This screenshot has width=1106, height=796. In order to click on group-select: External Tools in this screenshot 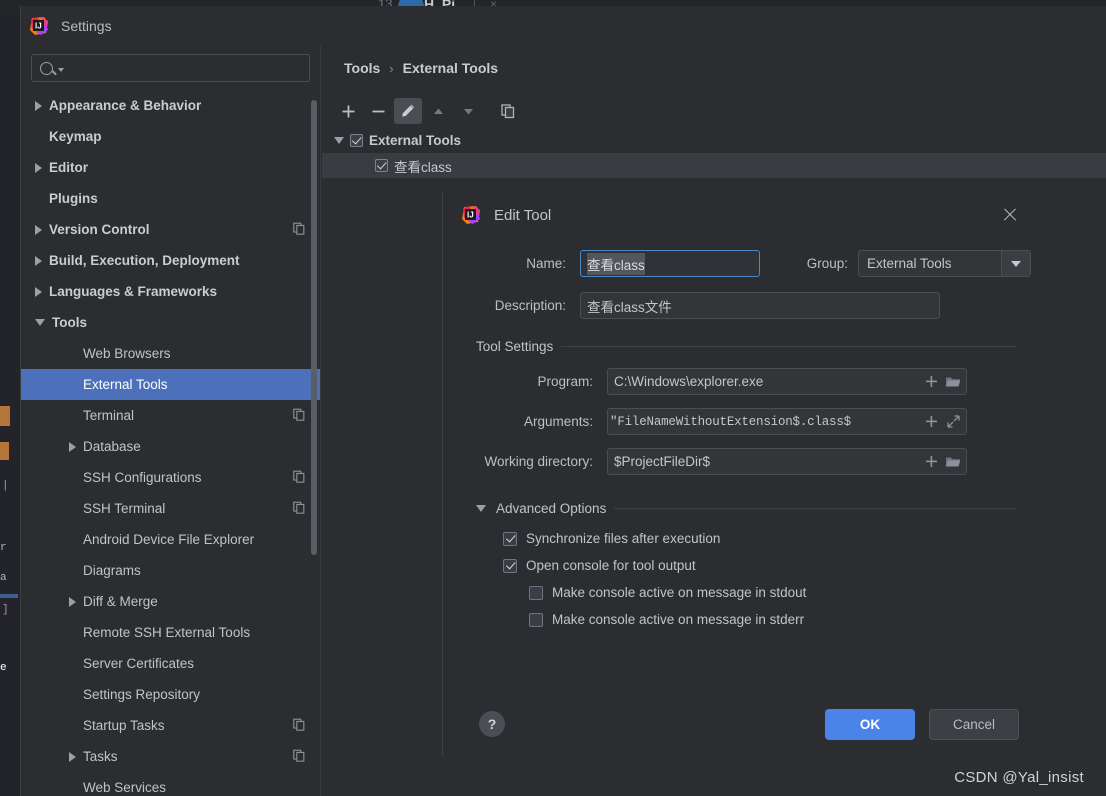, I will do `click(944, 263)`.